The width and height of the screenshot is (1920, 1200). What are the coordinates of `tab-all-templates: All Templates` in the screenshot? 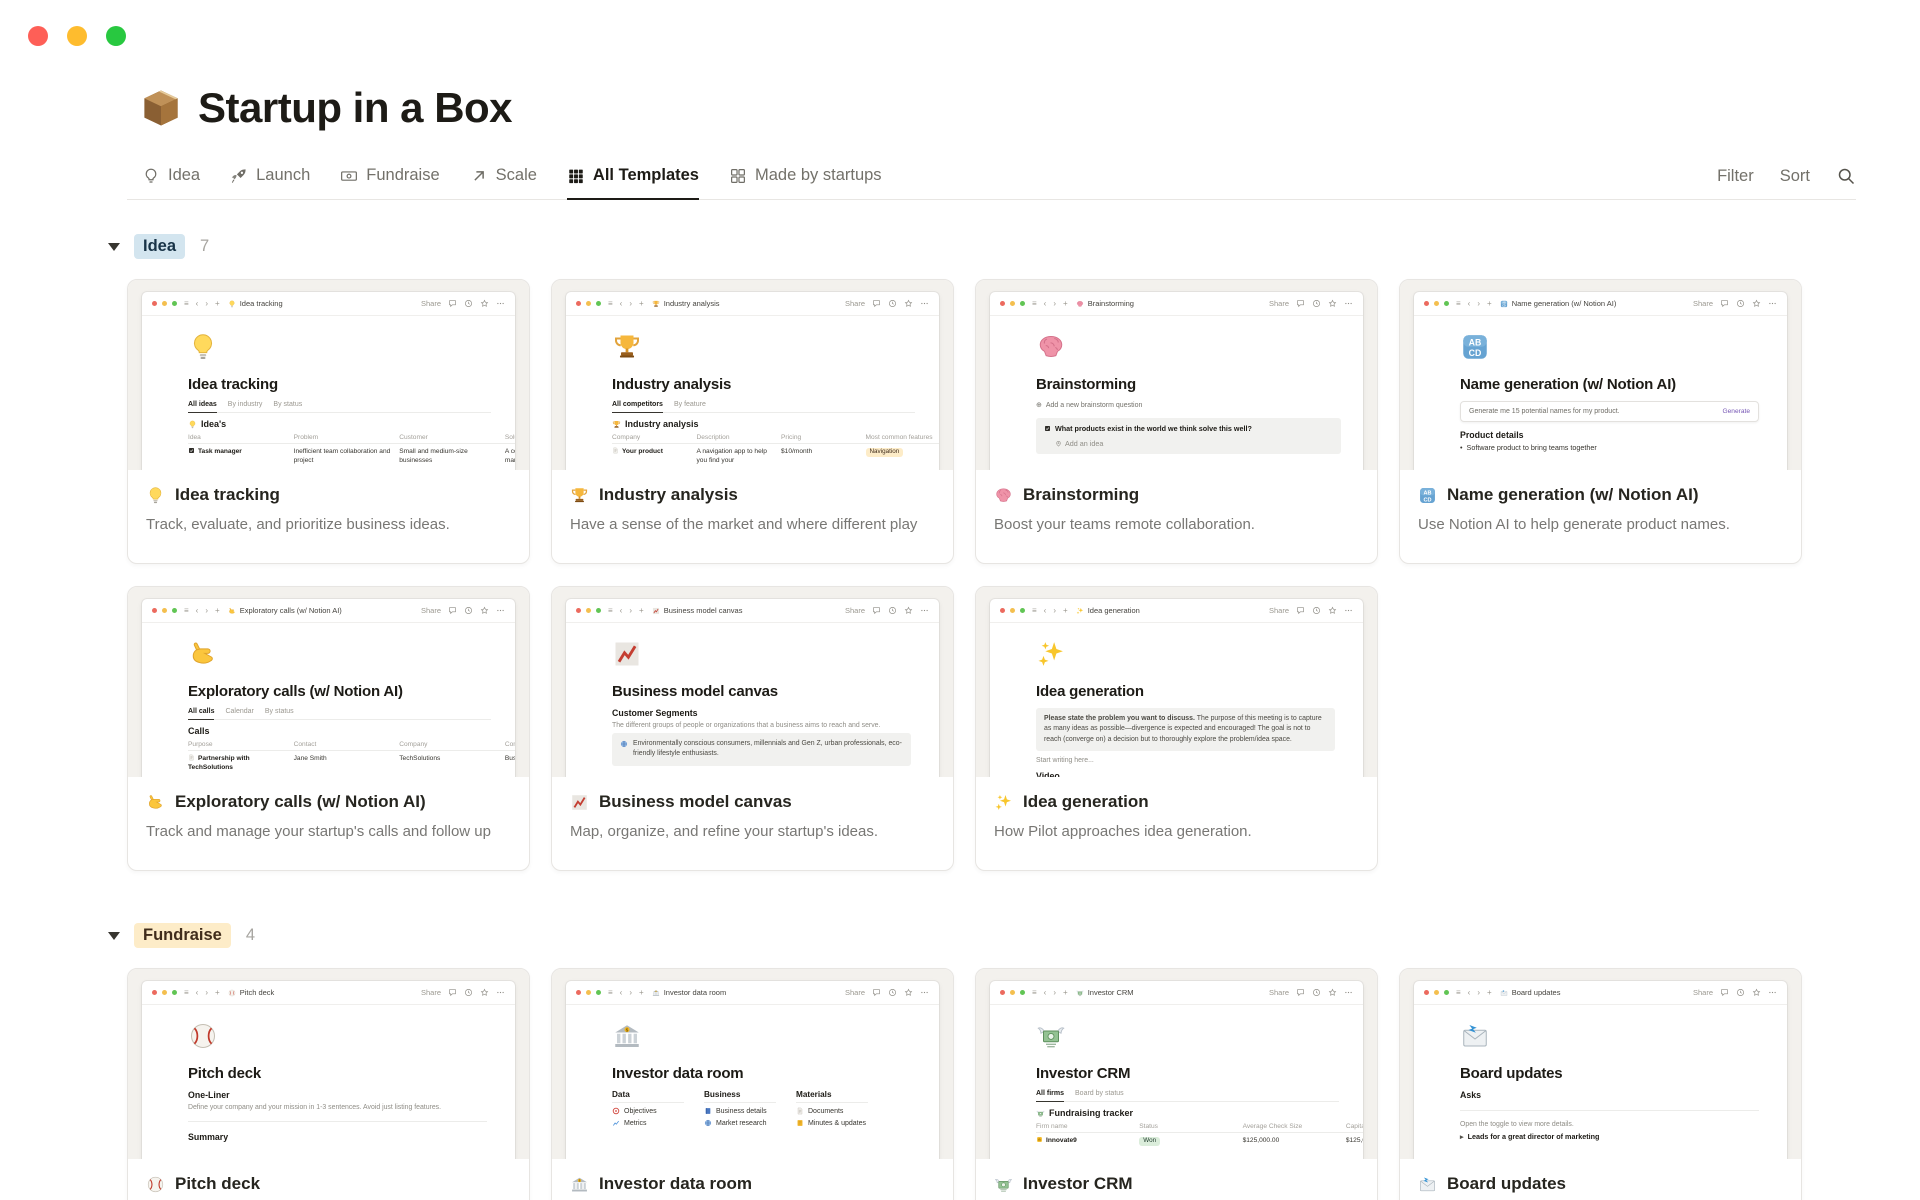 It's located at (632, 183).